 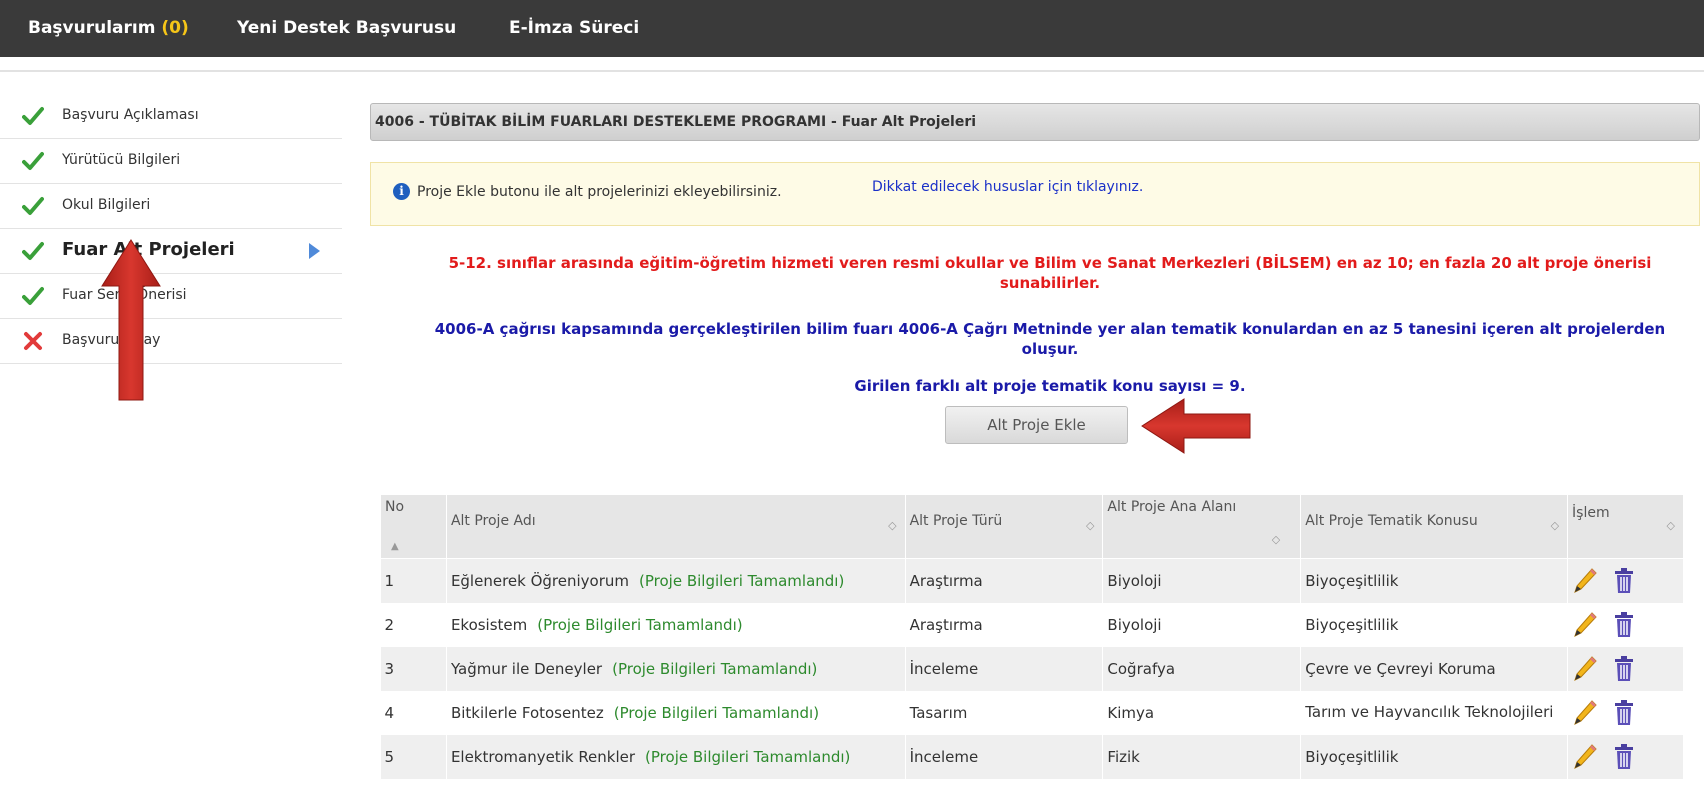 I want to click on col-header-action: İşlem ◇, so click(x=1625, y=526).